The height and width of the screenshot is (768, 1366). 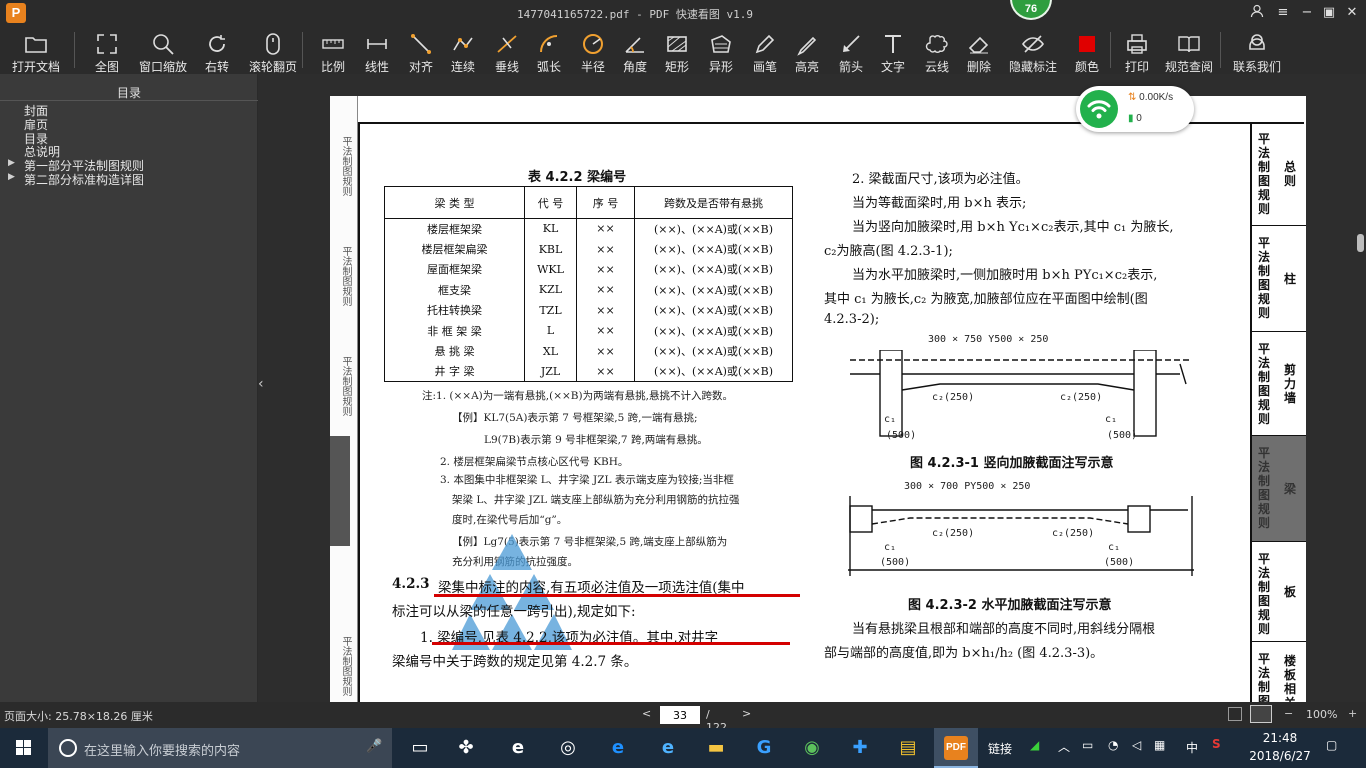 What do you see at coordinates (1064, 746) in the screenshot?
I see `tray-chevron-icon: ︿` at bounding box center [1064, 746].